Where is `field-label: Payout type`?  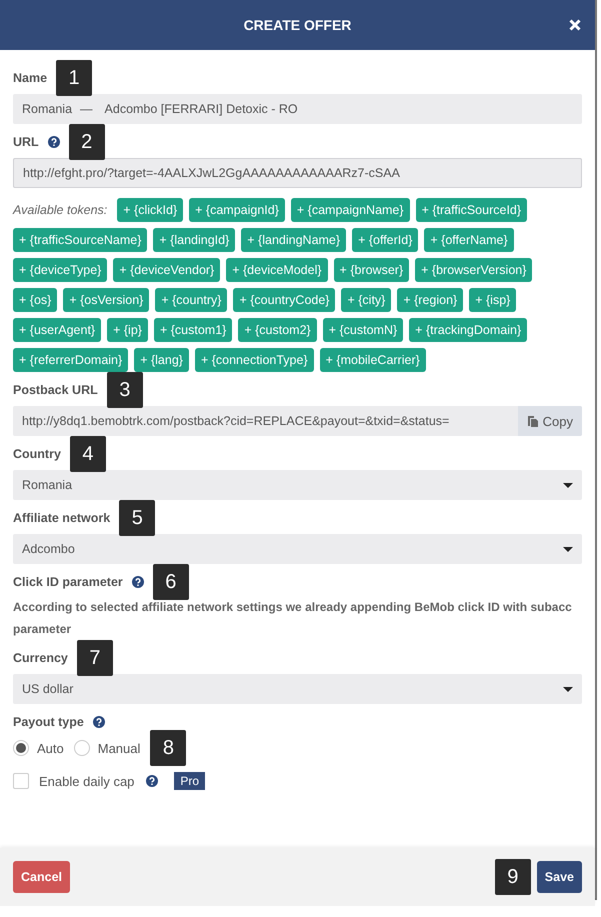 field-label: Payout type is located at coordinates (48, 722).